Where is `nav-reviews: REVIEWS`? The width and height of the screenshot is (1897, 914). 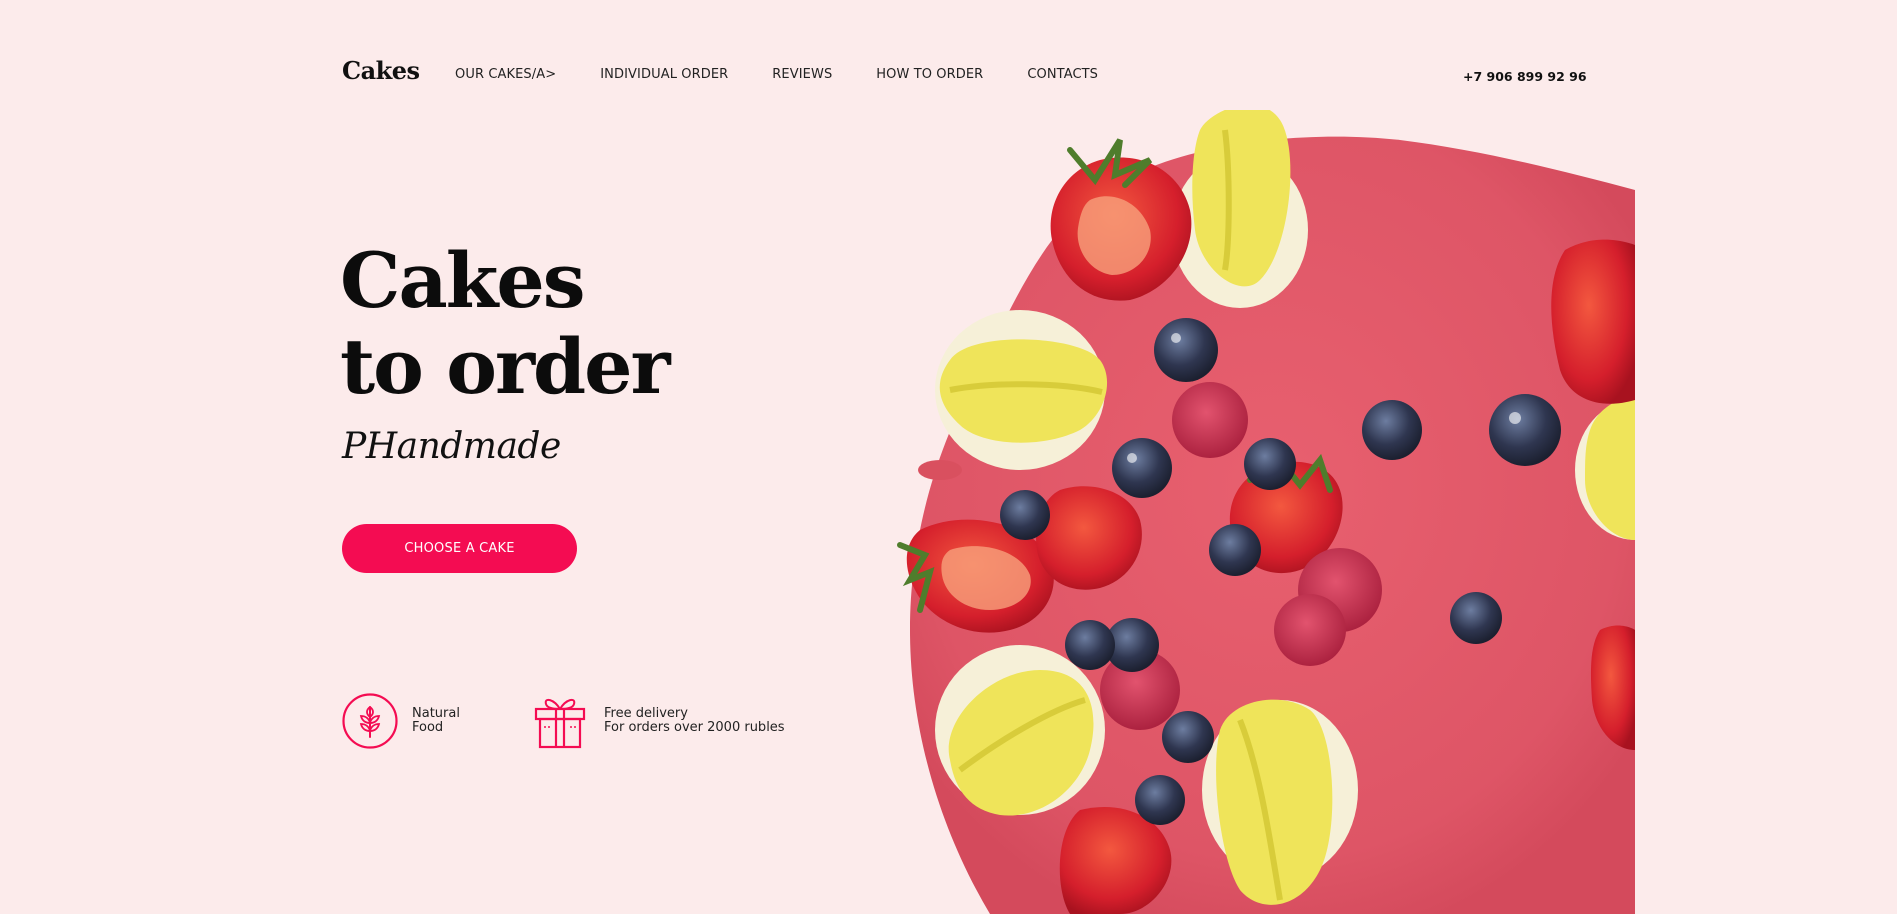 nav-reviews: REVIEWS is located at coordinates (802, 74).